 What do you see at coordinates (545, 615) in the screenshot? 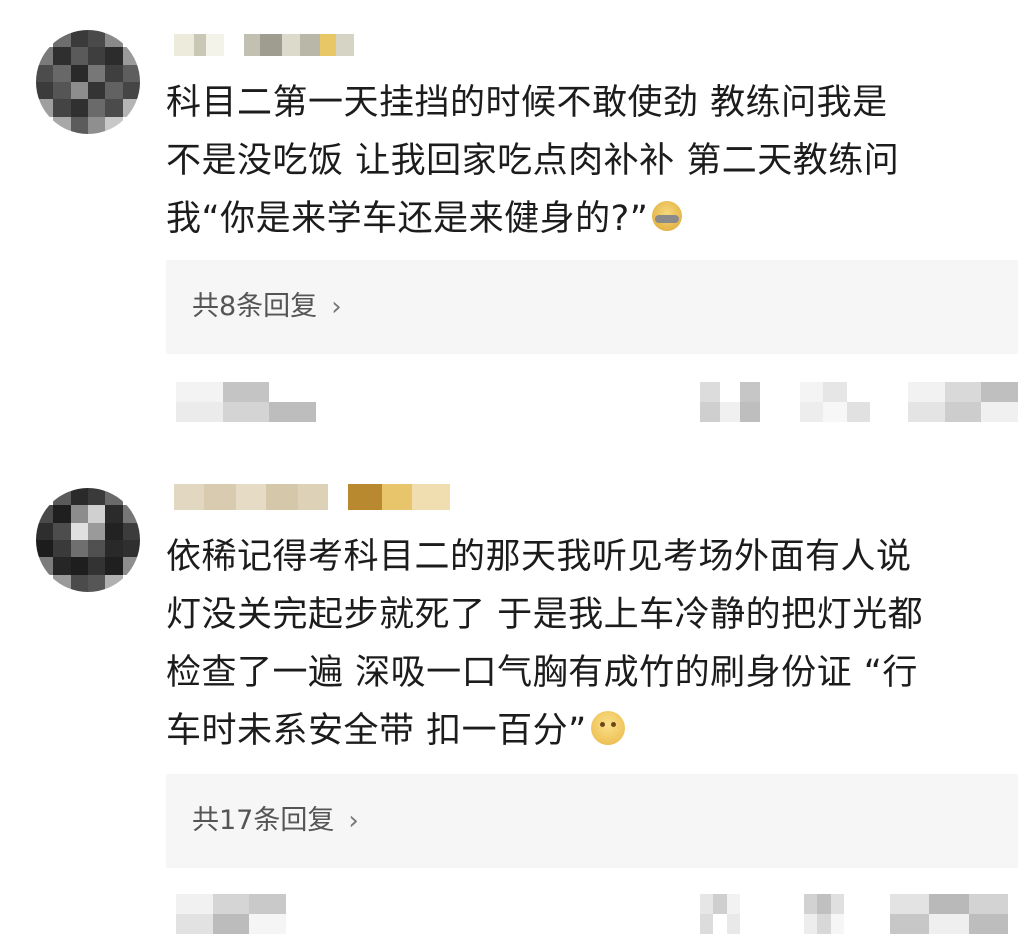
I see `comment-text-line: 灯没关完起步就死了 于是我上车冷静的把灯光都` at bounding box center [545, 615].